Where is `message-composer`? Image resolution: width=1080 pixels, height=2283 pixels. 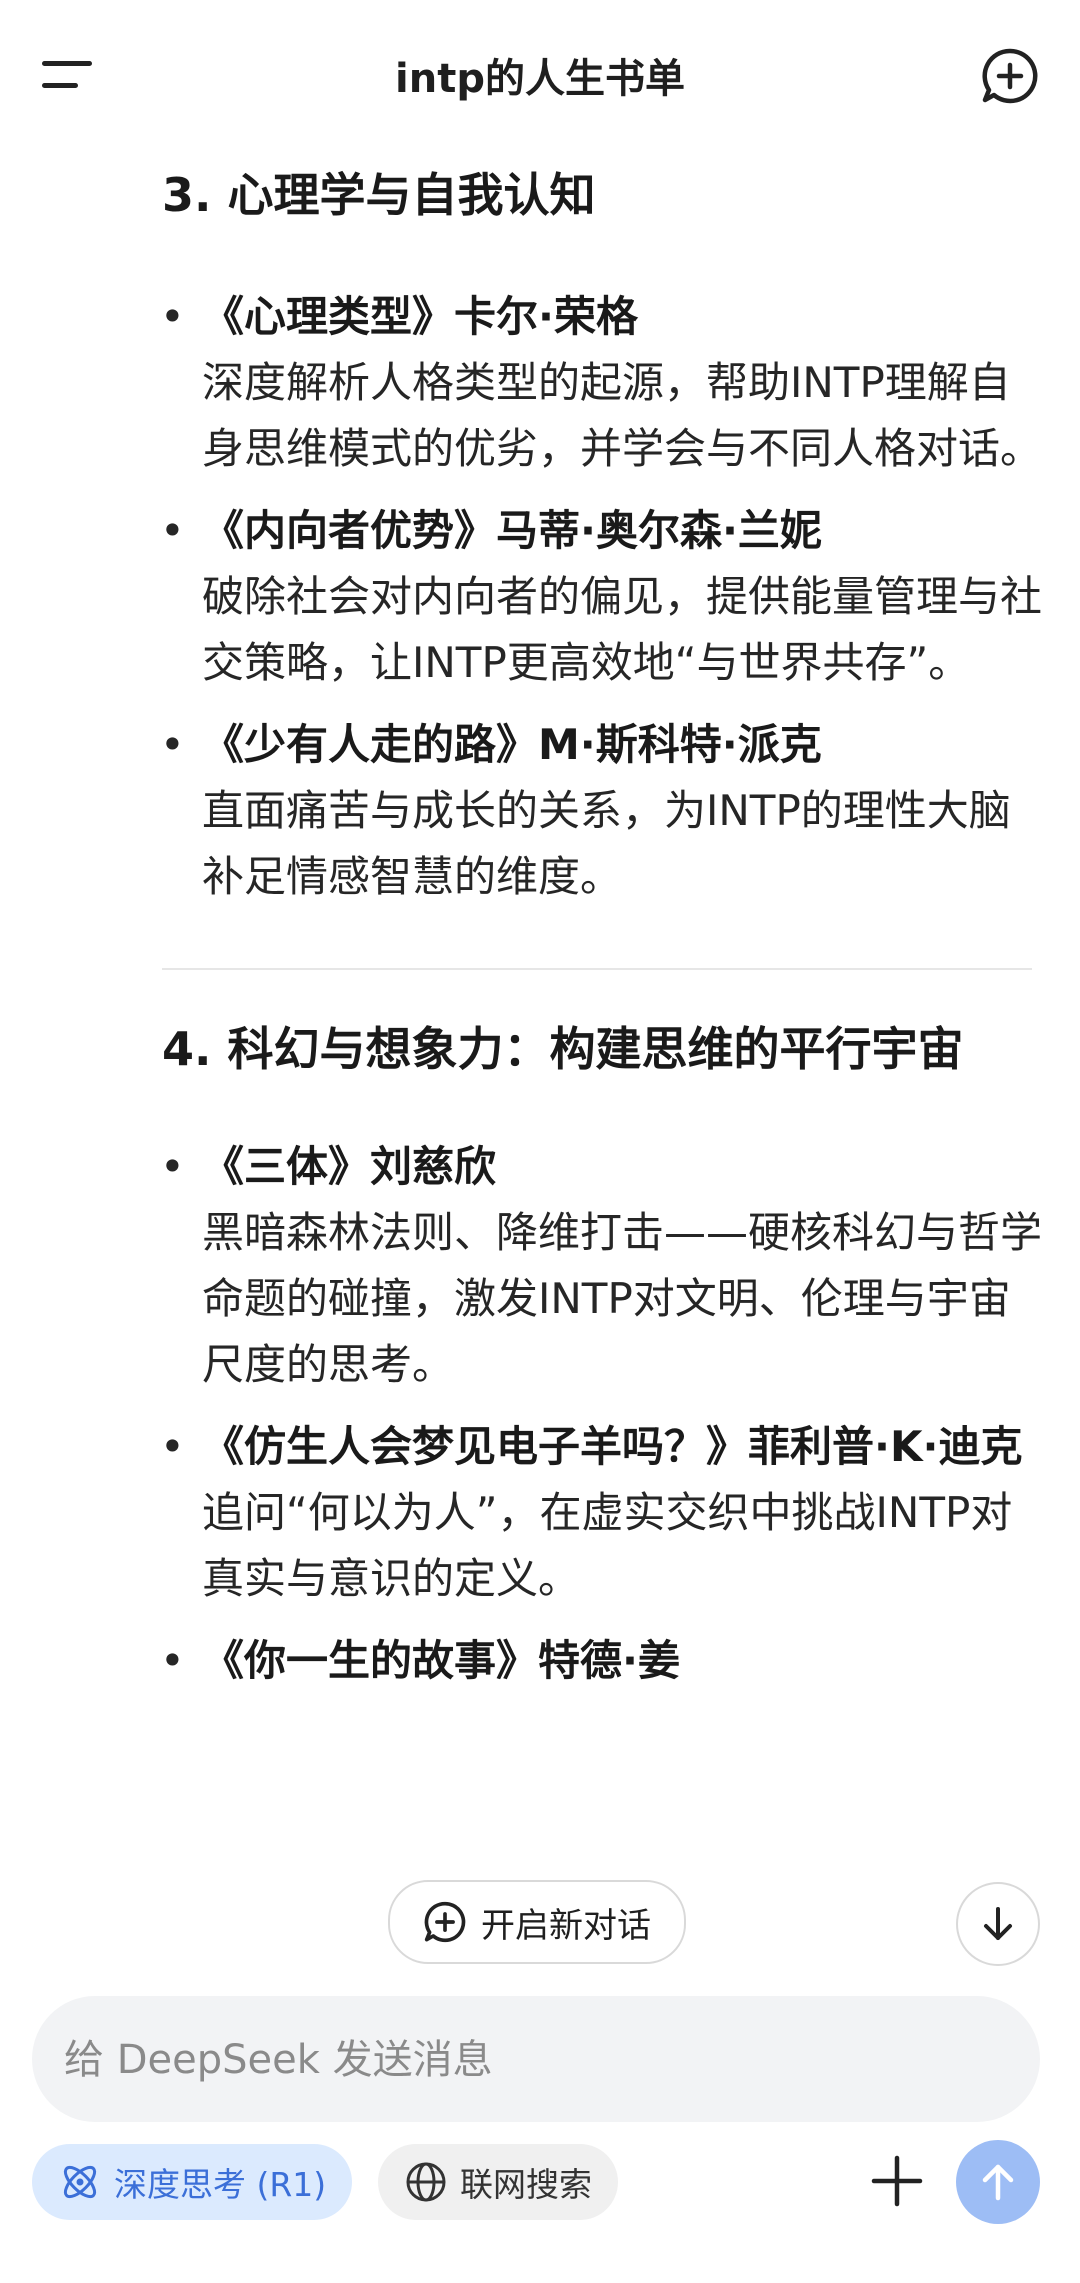
message-composer is located at coordinates (536, 2060).